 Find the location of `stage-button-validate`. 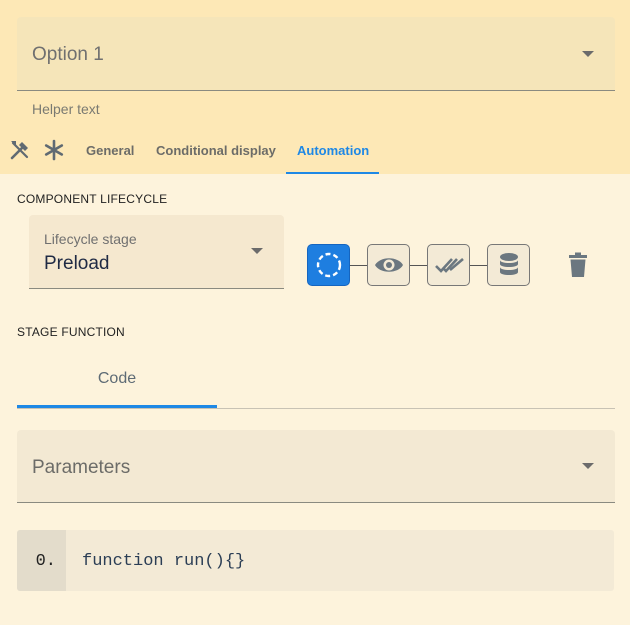

stage-button-validate is located at coordinates (448, 265).